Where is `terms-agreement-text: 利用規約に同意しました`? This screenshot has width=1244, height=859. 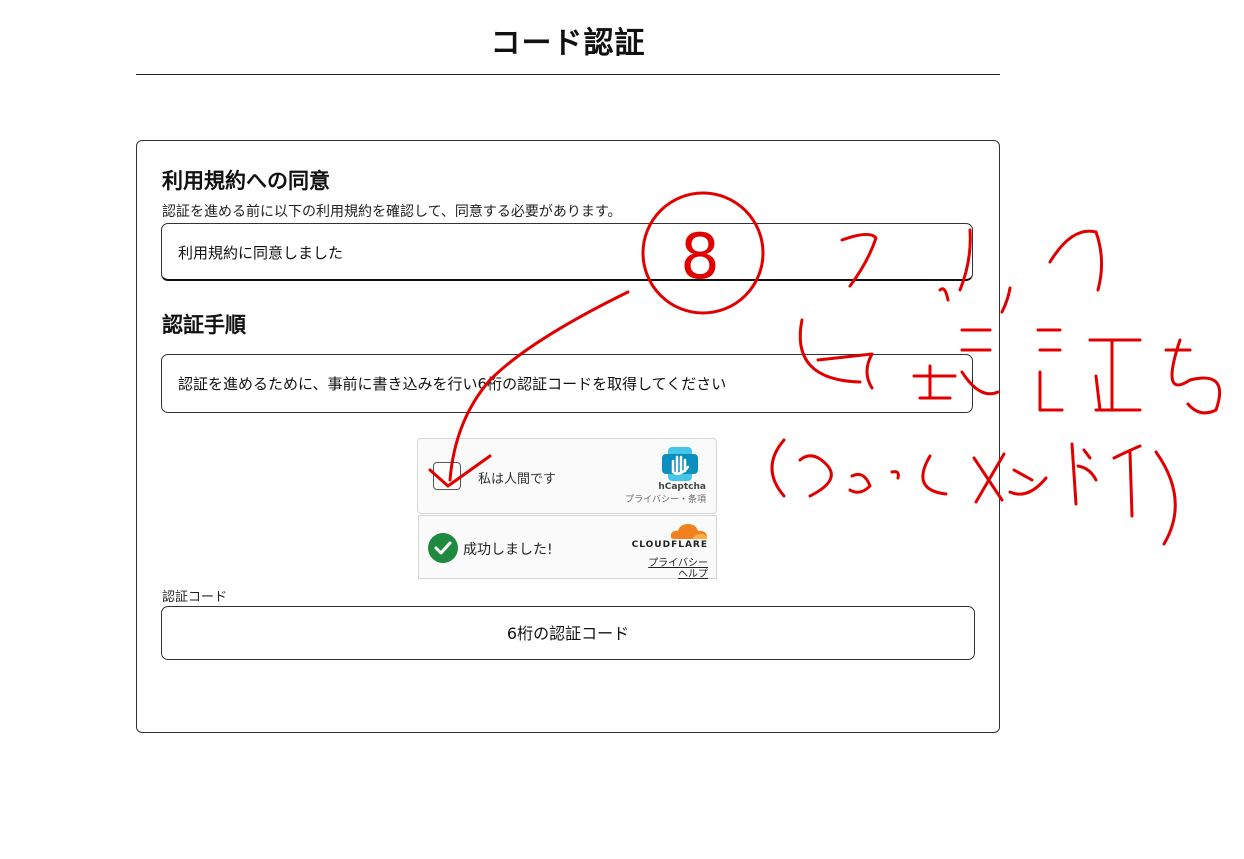 terms-agreement-text: 利用規約に同意しました is located at coordinates (261, 253).